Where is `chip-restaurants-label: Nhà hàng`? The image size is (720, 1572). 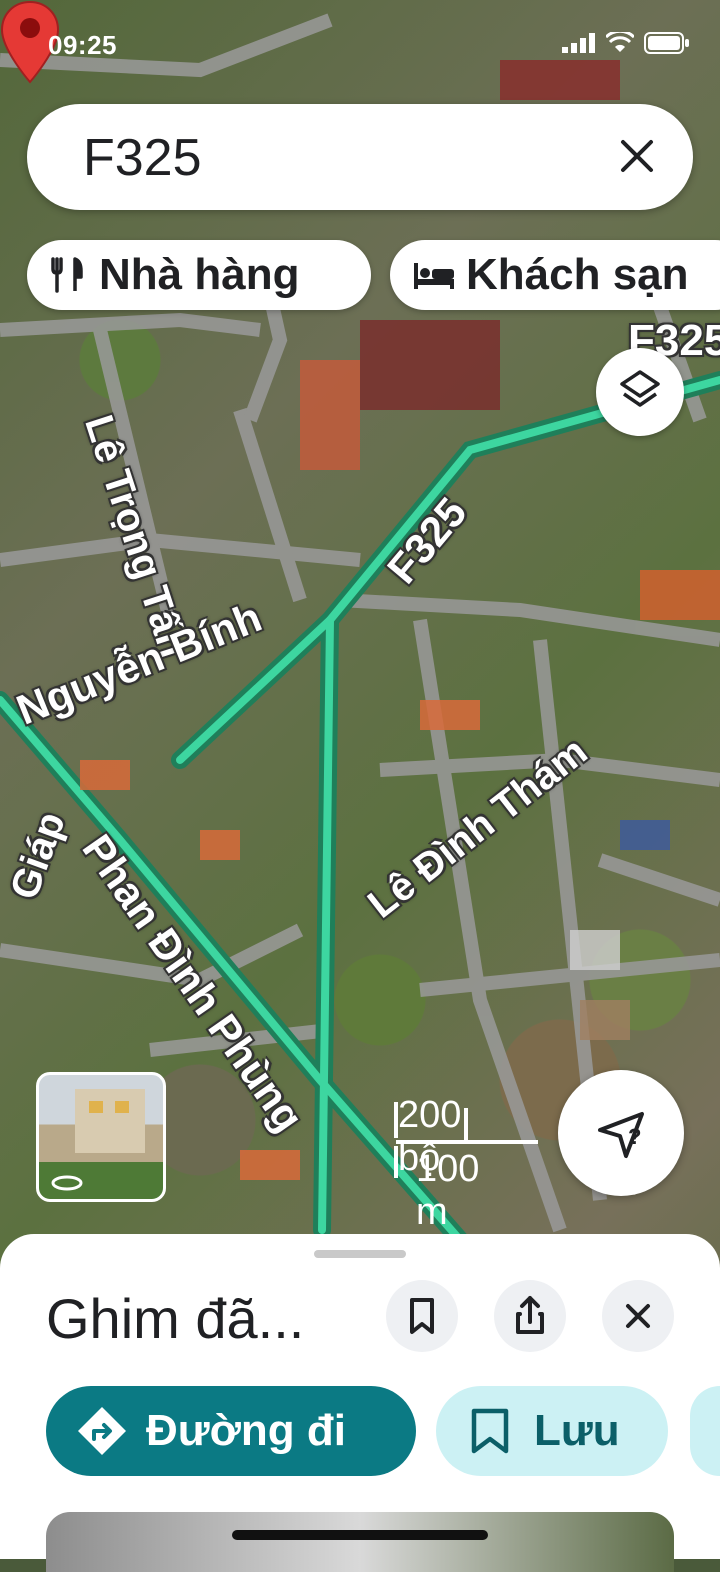
chip-restaurants-label: Nhà hàng is located at coordinates (199, 274).